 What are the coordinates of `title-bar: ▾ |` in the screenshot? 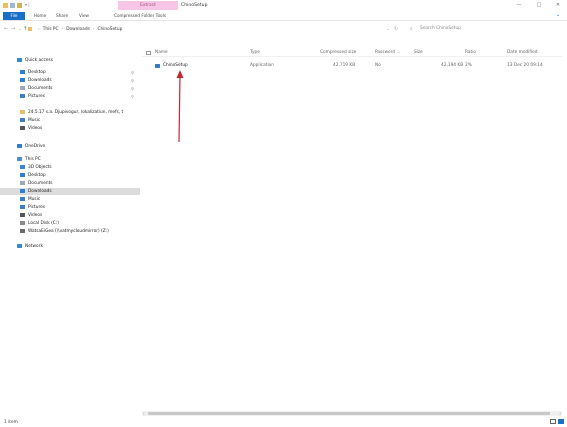 It's located at (283, 5).